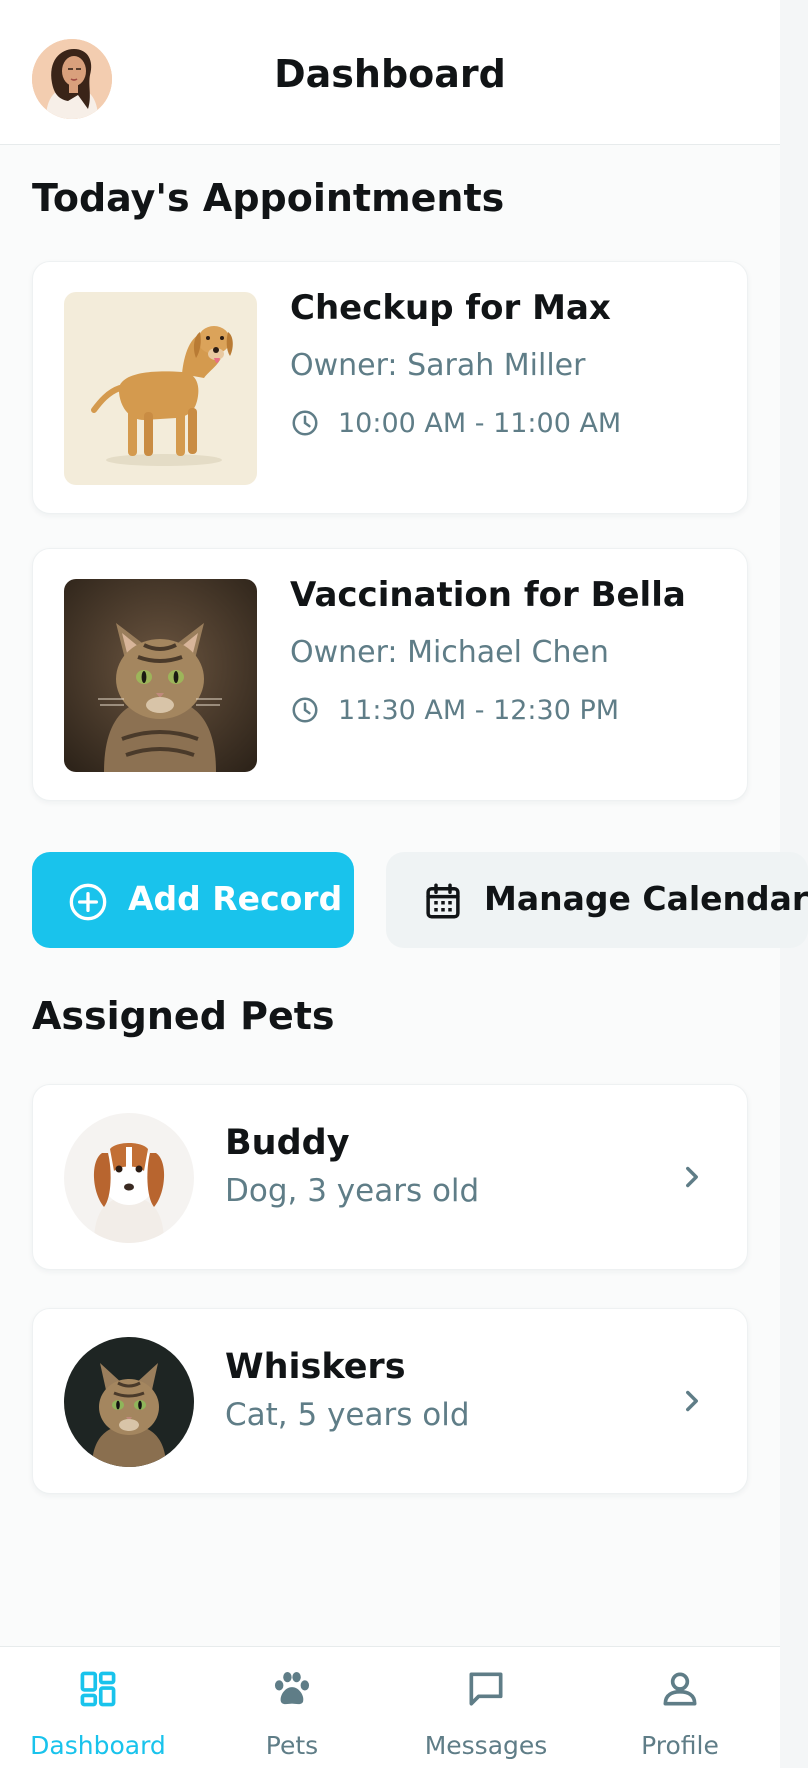  What do you see at coordinates (98, 1689) in the screenshot?
I see `dashboard-icon` at bounding box center [98, 1689].